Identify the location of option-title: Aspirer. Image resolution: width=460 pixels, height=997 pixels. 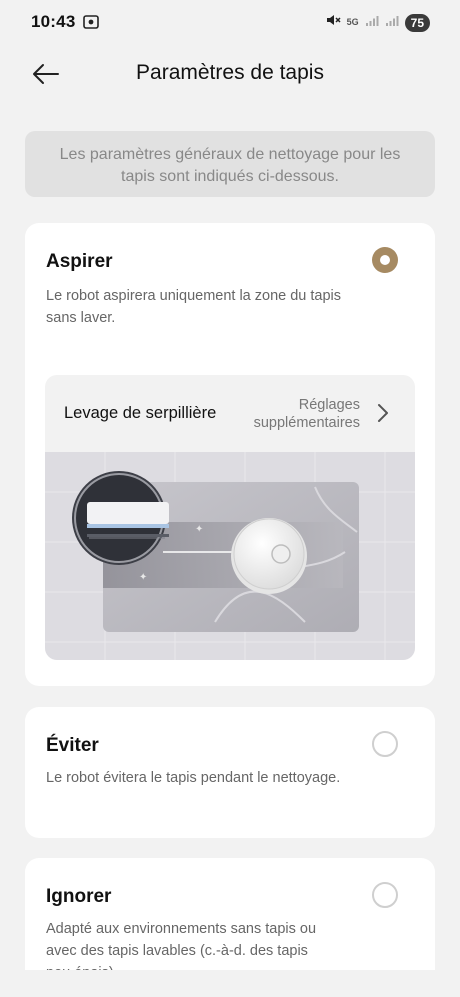
(79, 261).